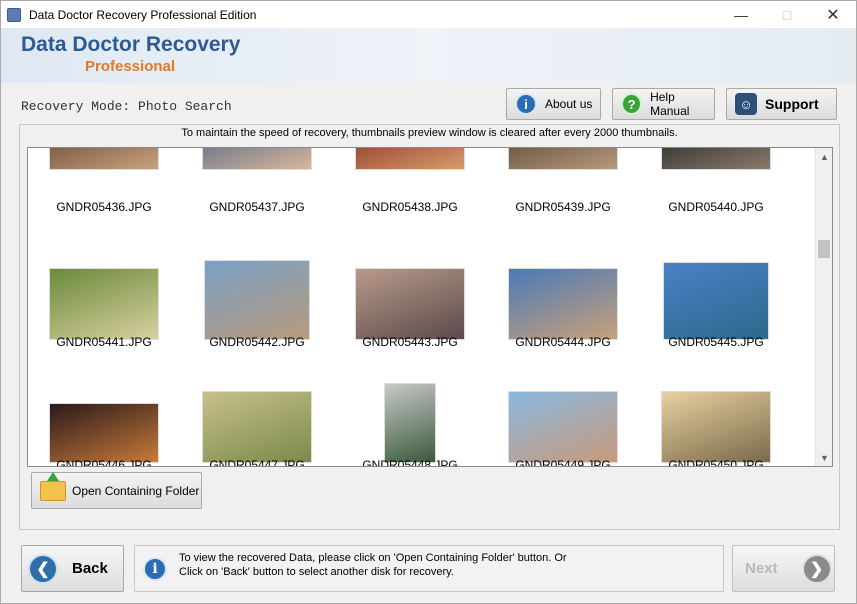 The width and height of the screenshot is (857, 604). Describe the element at coordinates (131, 44) in the screenshot. I see `brand-title: Data Doctor Recovery` at that location.